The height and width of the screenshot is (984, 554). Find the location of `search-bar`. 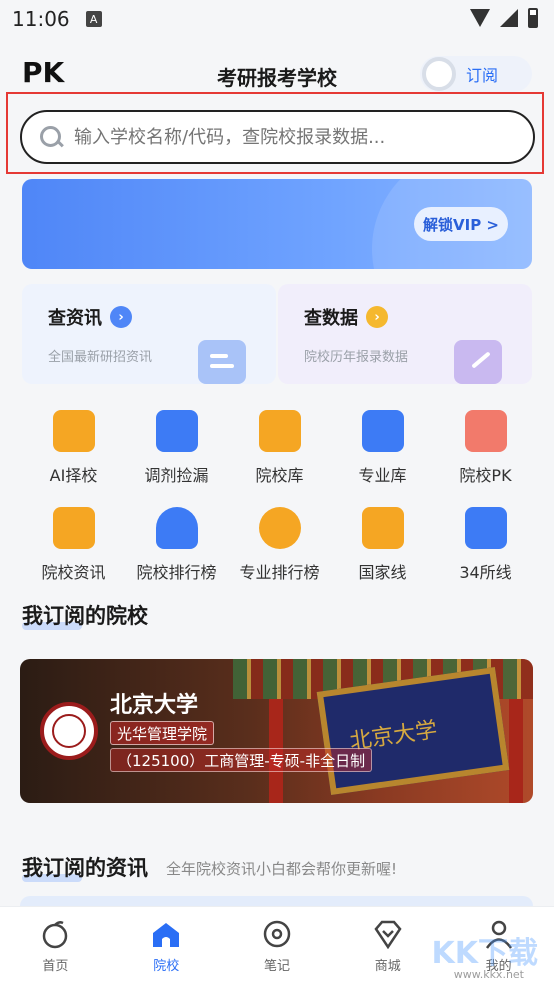

search-bar is located at coordinates (277, 137).